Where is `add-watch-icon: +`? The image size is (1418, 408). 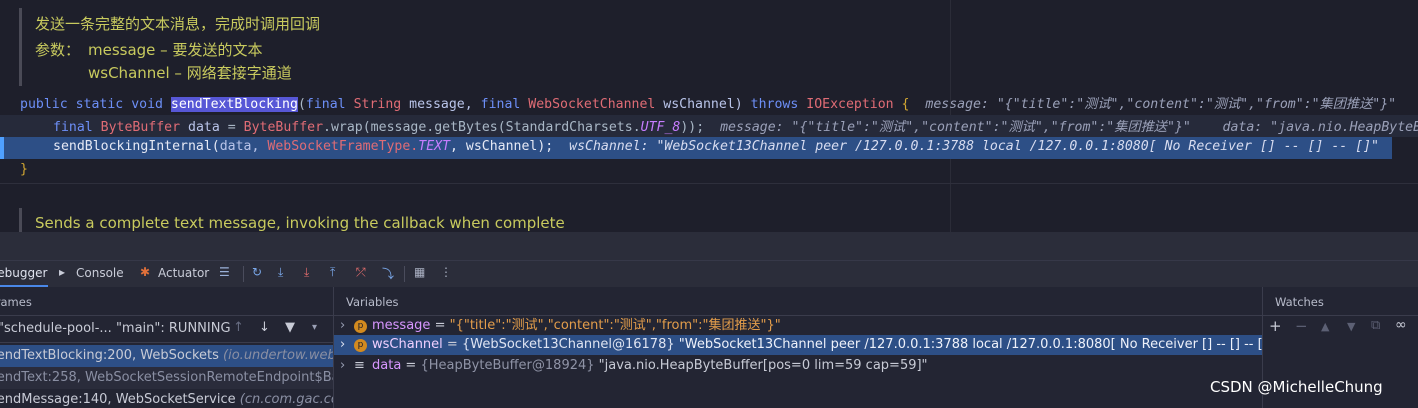
add-watch-icon: + is located at coordinates (1275, 326).